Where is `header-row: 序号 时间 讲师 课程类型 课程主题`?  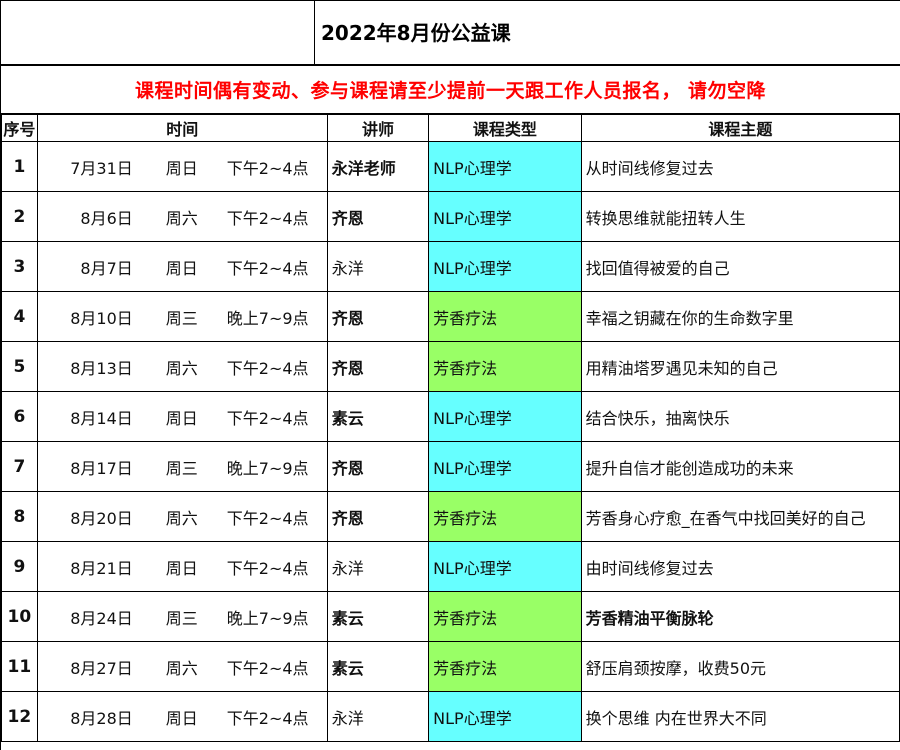
header-row: 序号 时间 讲师 课程类型 课程主题 is located at coordinates (450, 128).